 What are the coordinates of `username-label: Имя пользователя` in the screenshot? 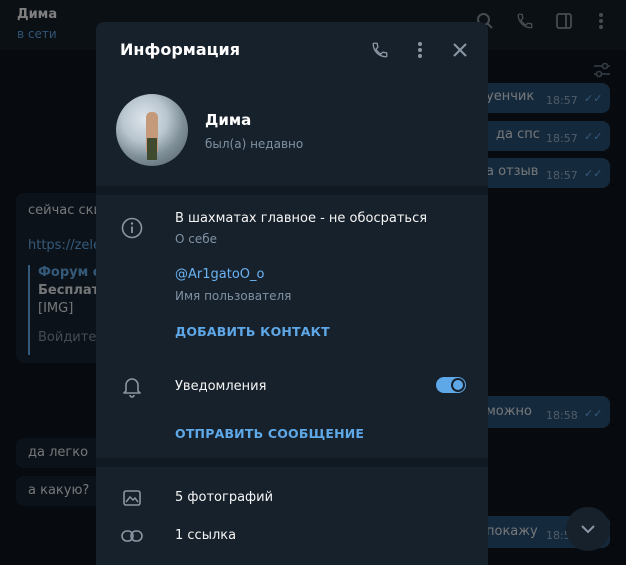 It's located at (233, 296).